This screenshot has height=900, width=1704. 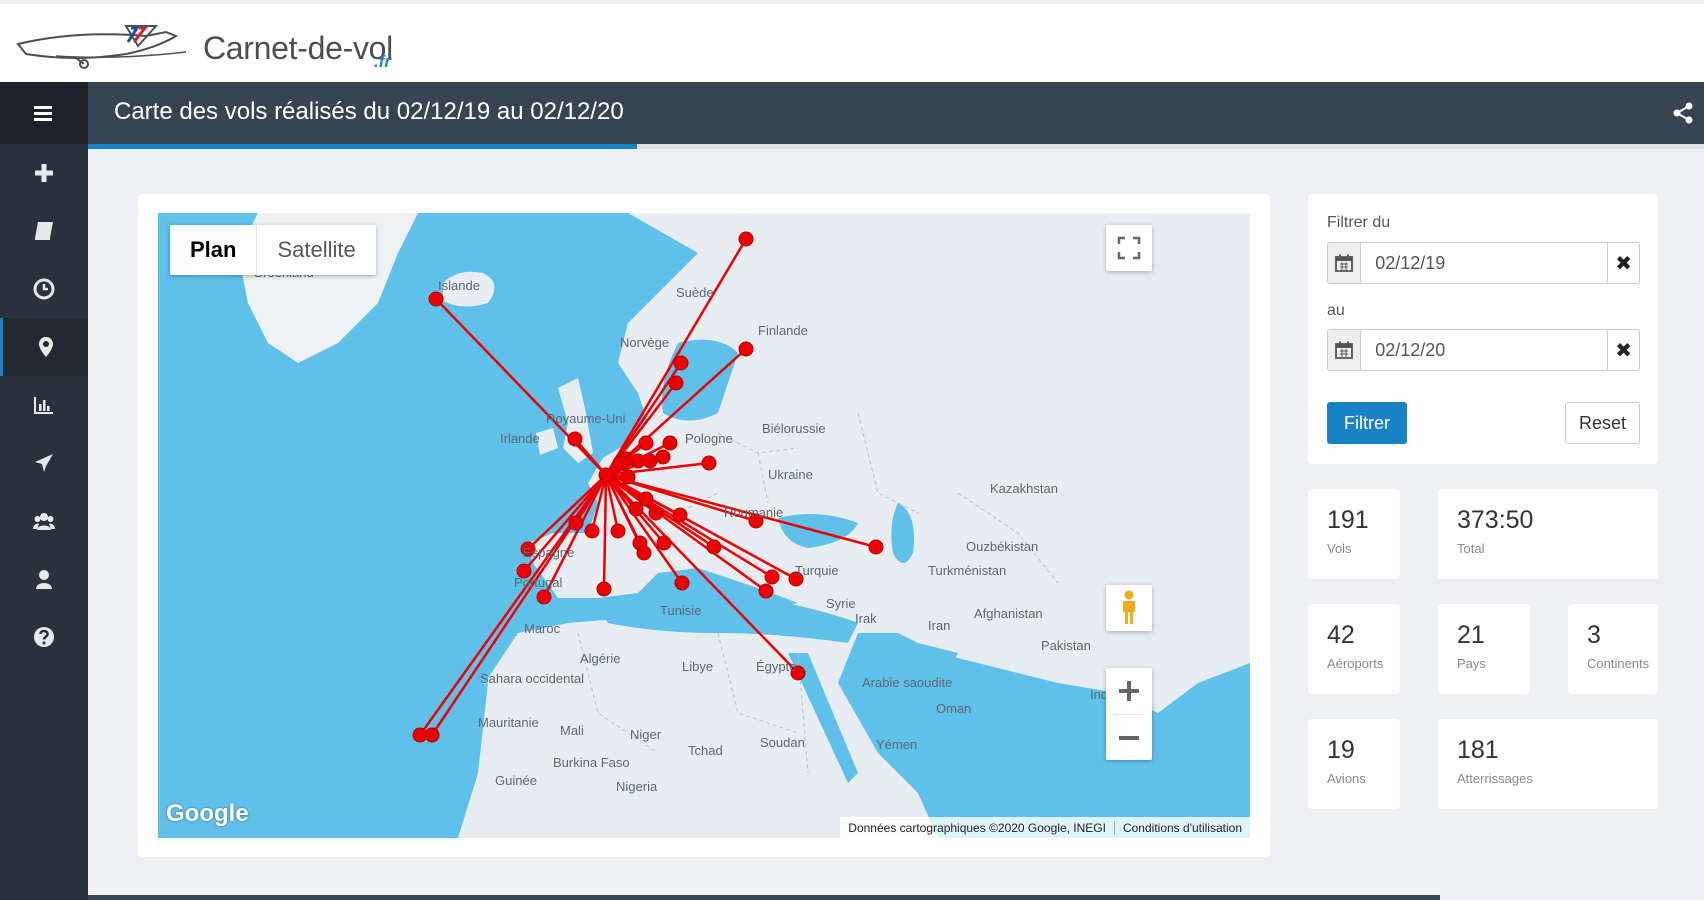 I want to click on sidebar-item-map, so click(x=44, y=347).